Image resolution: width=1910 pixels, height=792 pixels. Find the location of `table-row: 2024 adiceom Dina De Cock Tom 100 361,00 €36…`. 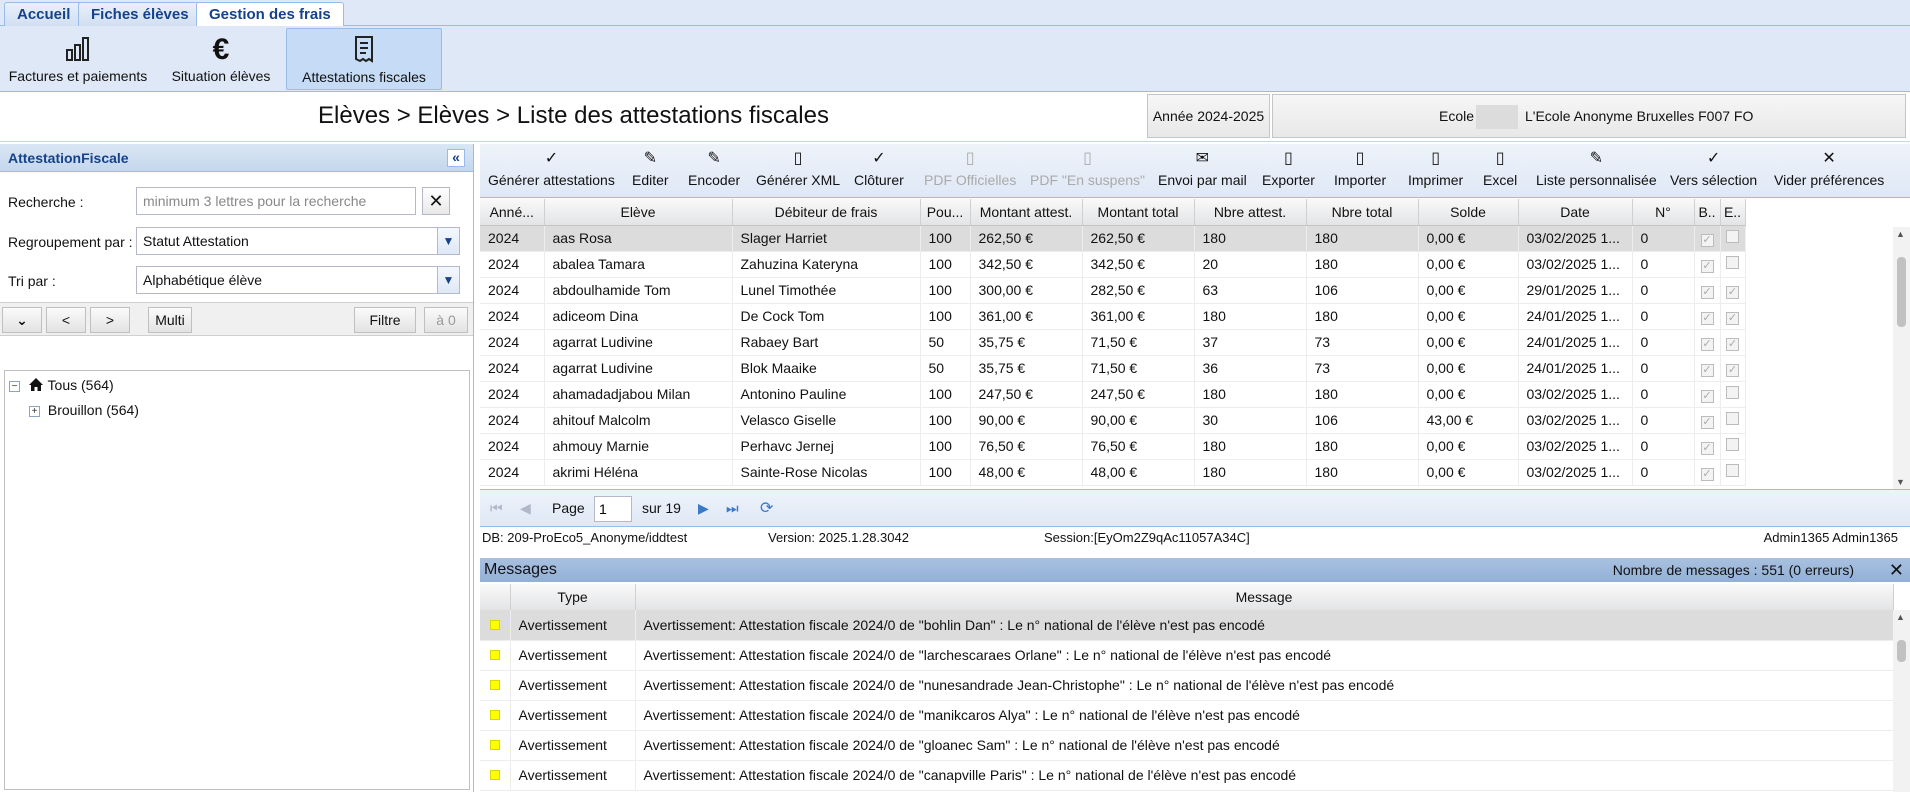

table-row: 2024 adiceom Dina De Cock Tom 100 361,00 €36… is located at coordinates (1113, 316).